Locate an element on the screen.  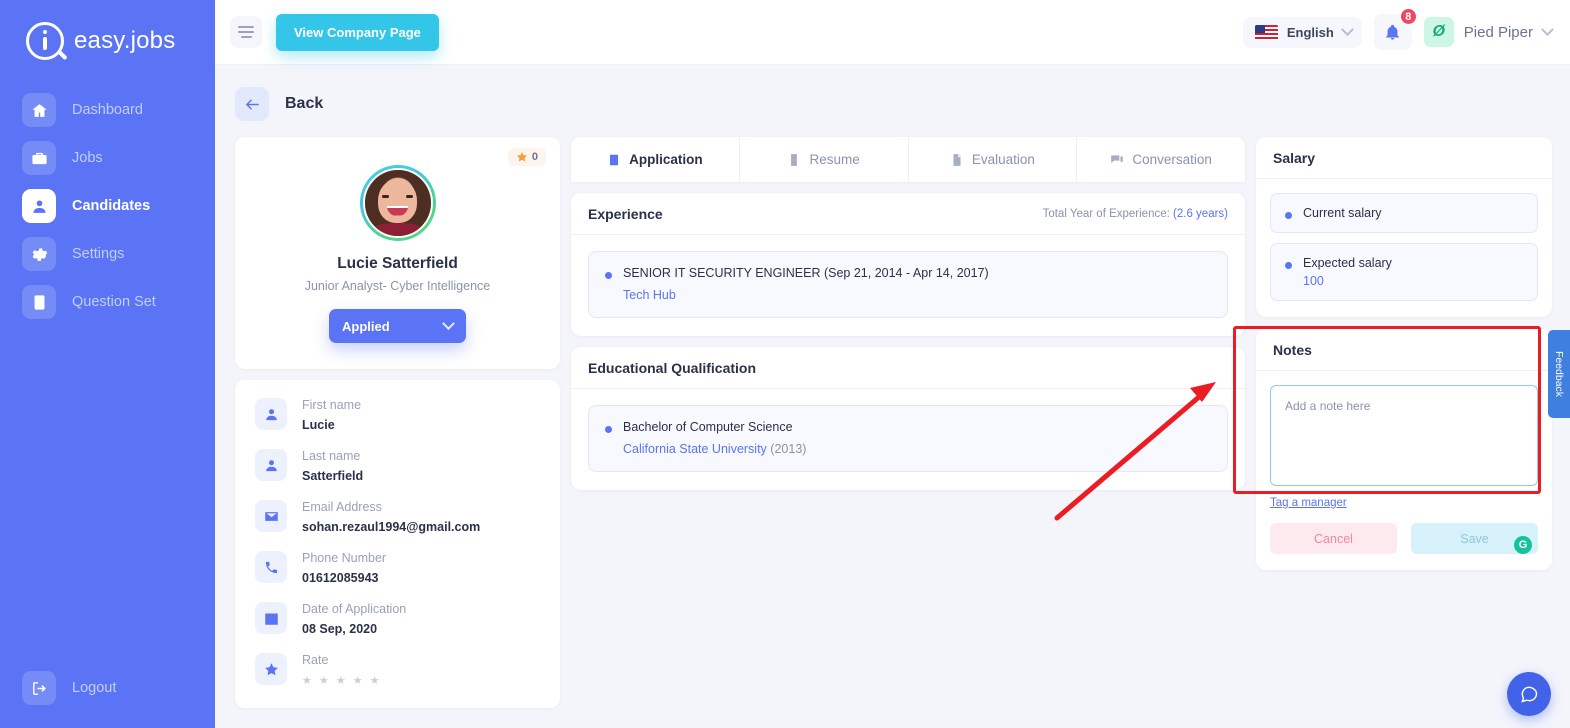
topbar: View Company Page English 8 Ø Pied Piper is located at coordinates (892, 32).